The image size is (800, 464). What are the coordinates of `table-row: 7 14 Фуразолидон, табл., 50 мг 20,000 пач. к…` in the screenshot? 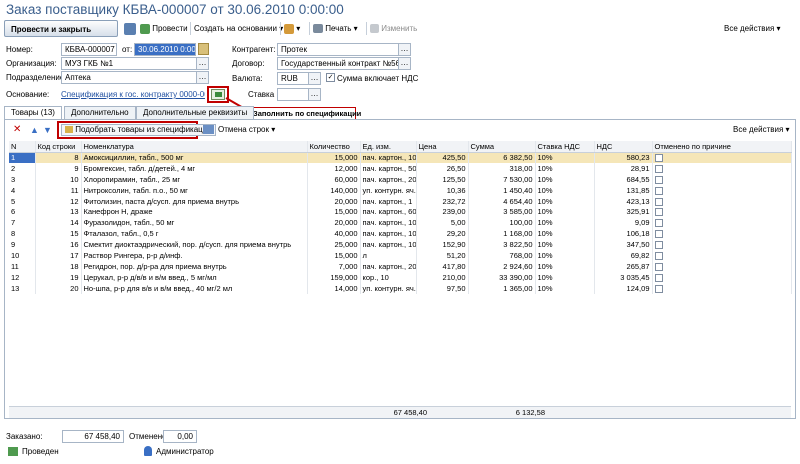 It's located at (400, 223).